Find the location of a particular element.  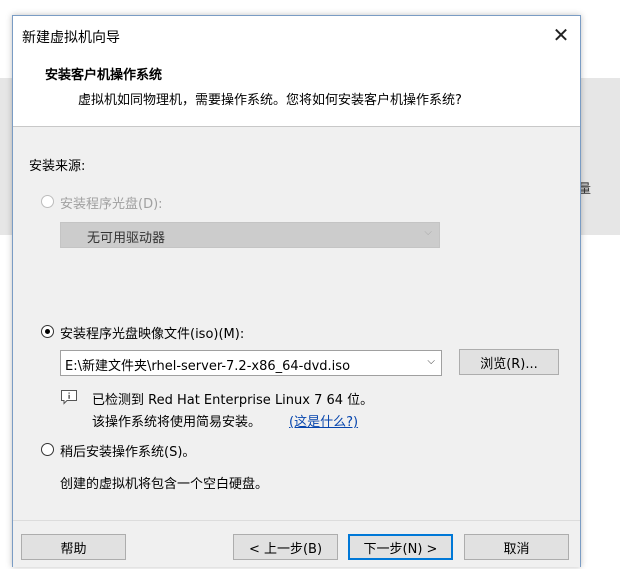

iso-radio-label: 安装程序光盘映像文件(iso)(M): is located at coordinates (152, 334).